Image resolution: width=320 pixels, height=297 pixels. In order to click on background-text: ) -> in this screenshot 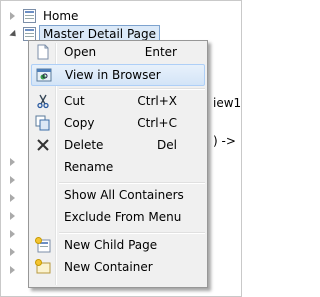, I will do `click(224, 141)`.